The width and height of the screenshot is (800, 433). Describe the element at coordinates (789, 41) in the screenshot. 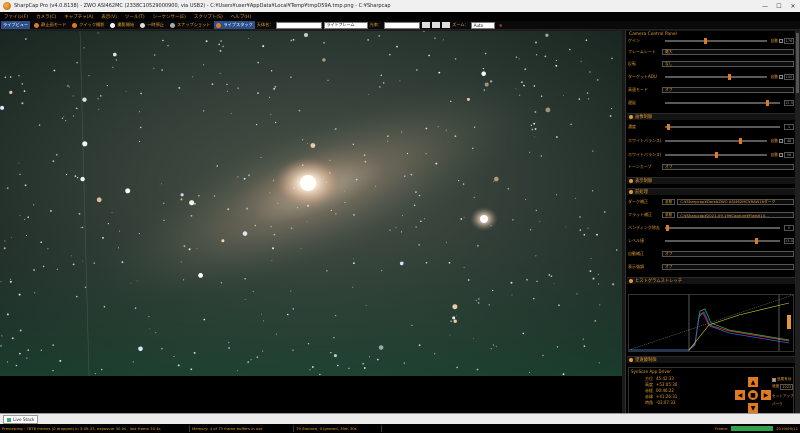

I see `gain-value: 176` at that location.